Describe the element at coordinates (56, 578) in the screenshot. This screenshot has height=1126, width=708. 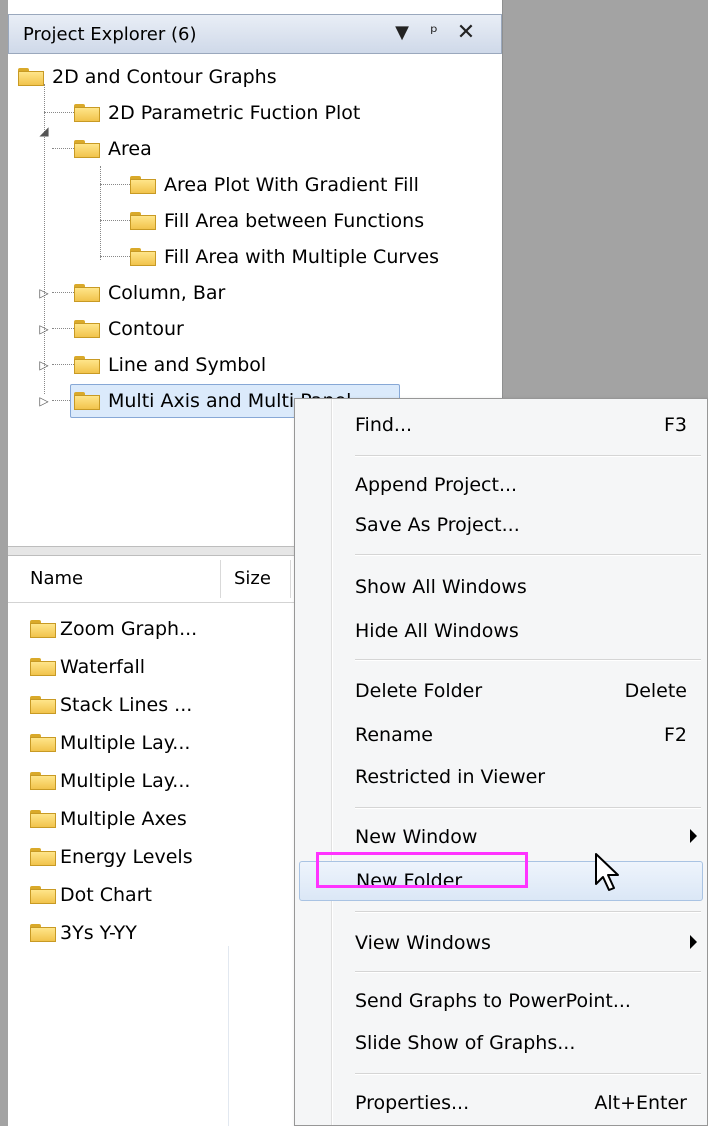
I see `column-header-name: Name` at that location.